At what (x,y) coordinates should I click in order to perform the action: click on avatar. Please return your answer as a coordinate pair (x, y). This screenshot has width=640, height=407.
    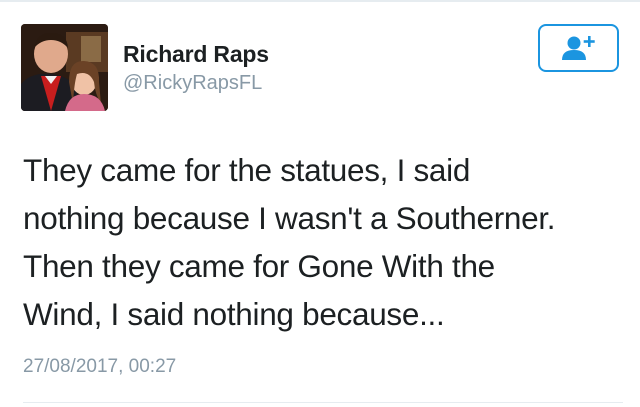
    Looking at the image, I should click on (64, 67).